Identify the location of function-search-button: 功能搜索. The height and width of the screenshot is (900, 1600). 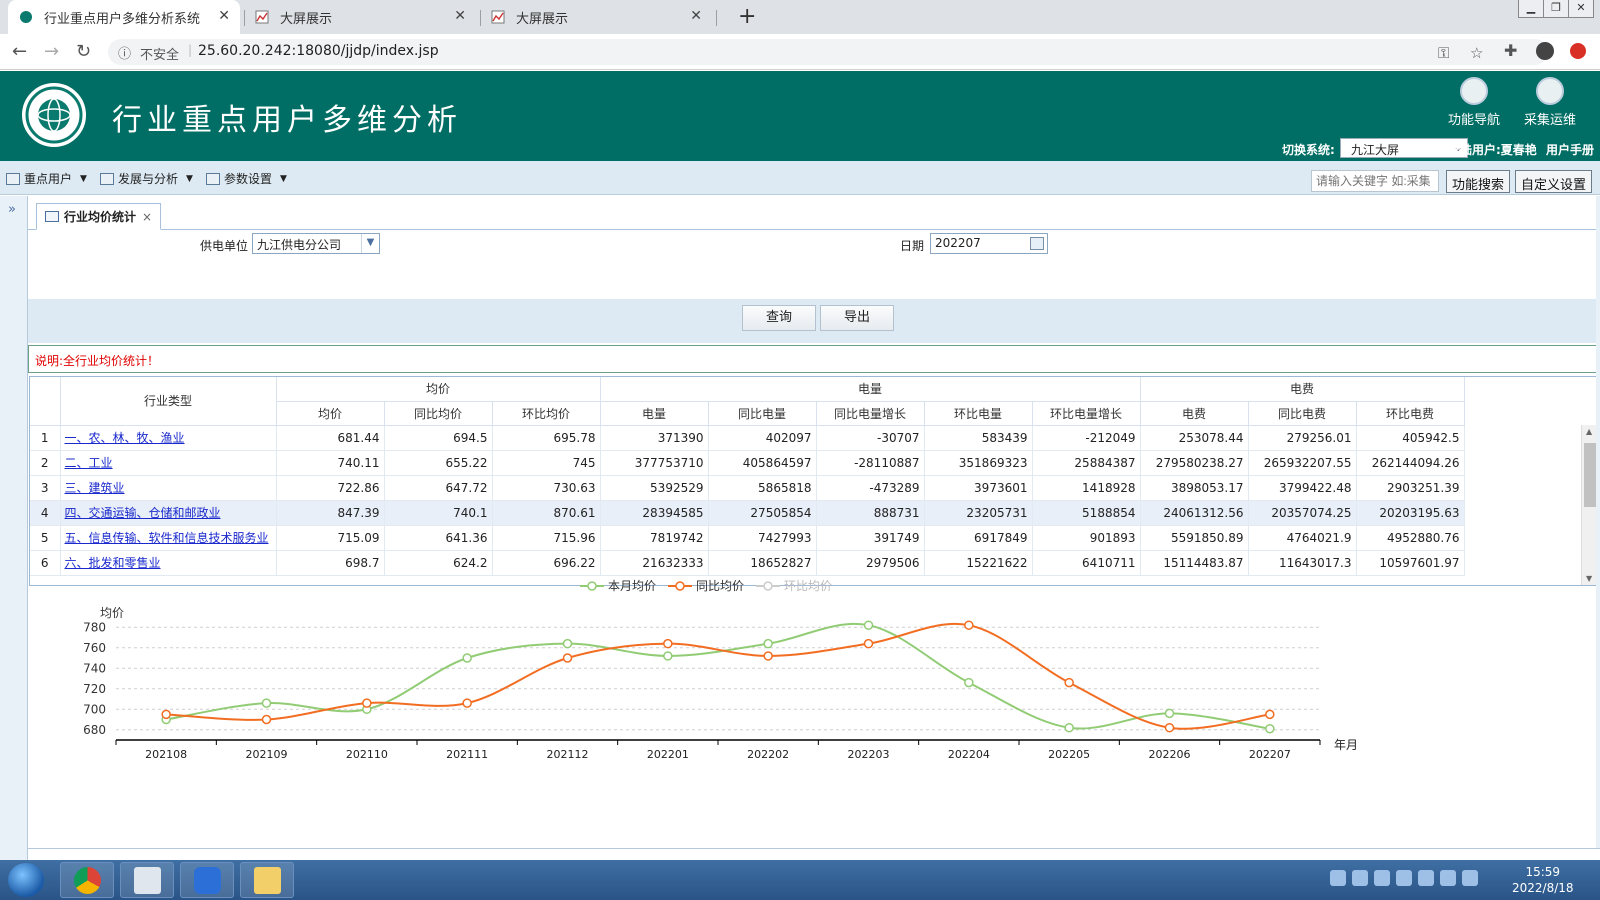
(1478, 181).